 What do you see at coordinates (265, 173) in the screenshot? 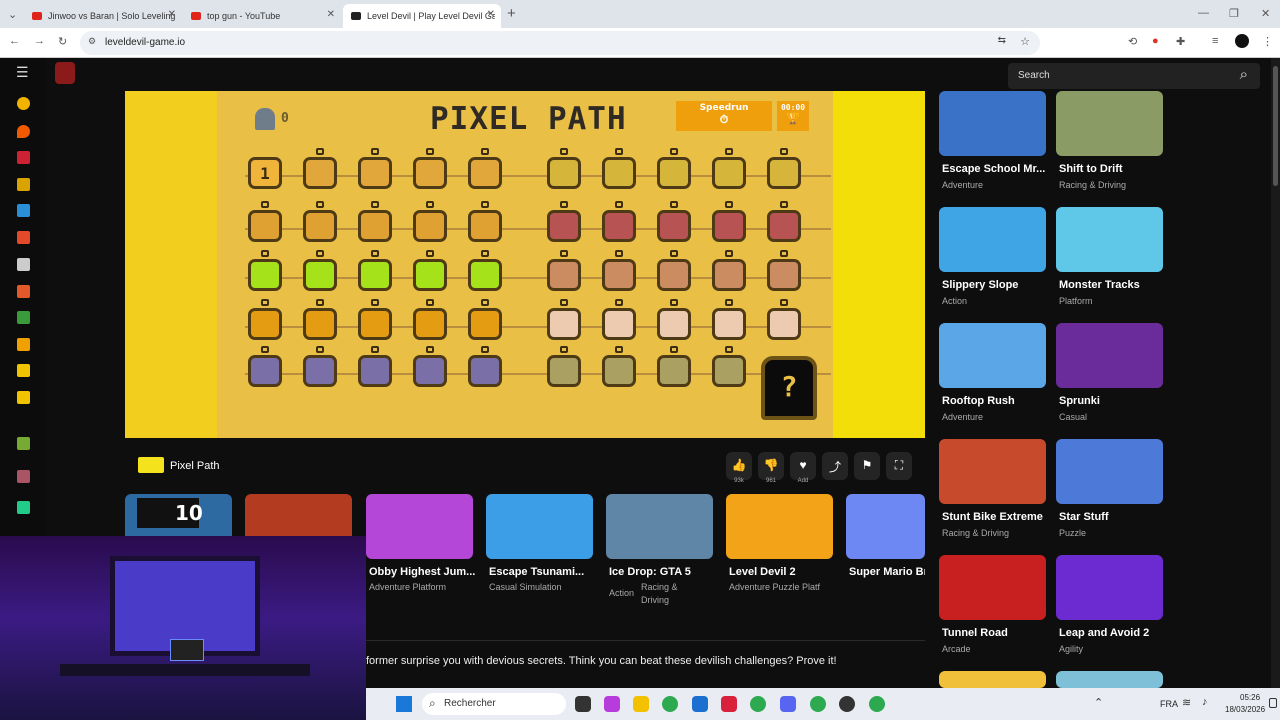
I see `level-button: 1` at bounding box center [265, 173].